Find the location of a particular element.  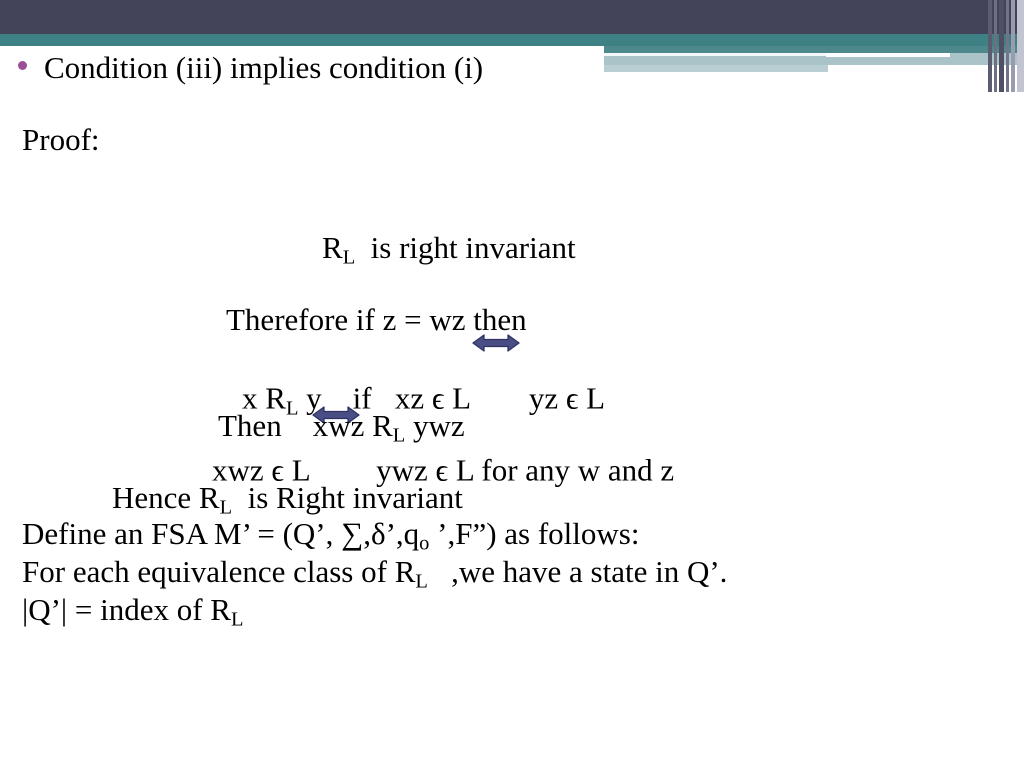

line-right-invariant: RL is right invariant is located at coordinates (449, 249).